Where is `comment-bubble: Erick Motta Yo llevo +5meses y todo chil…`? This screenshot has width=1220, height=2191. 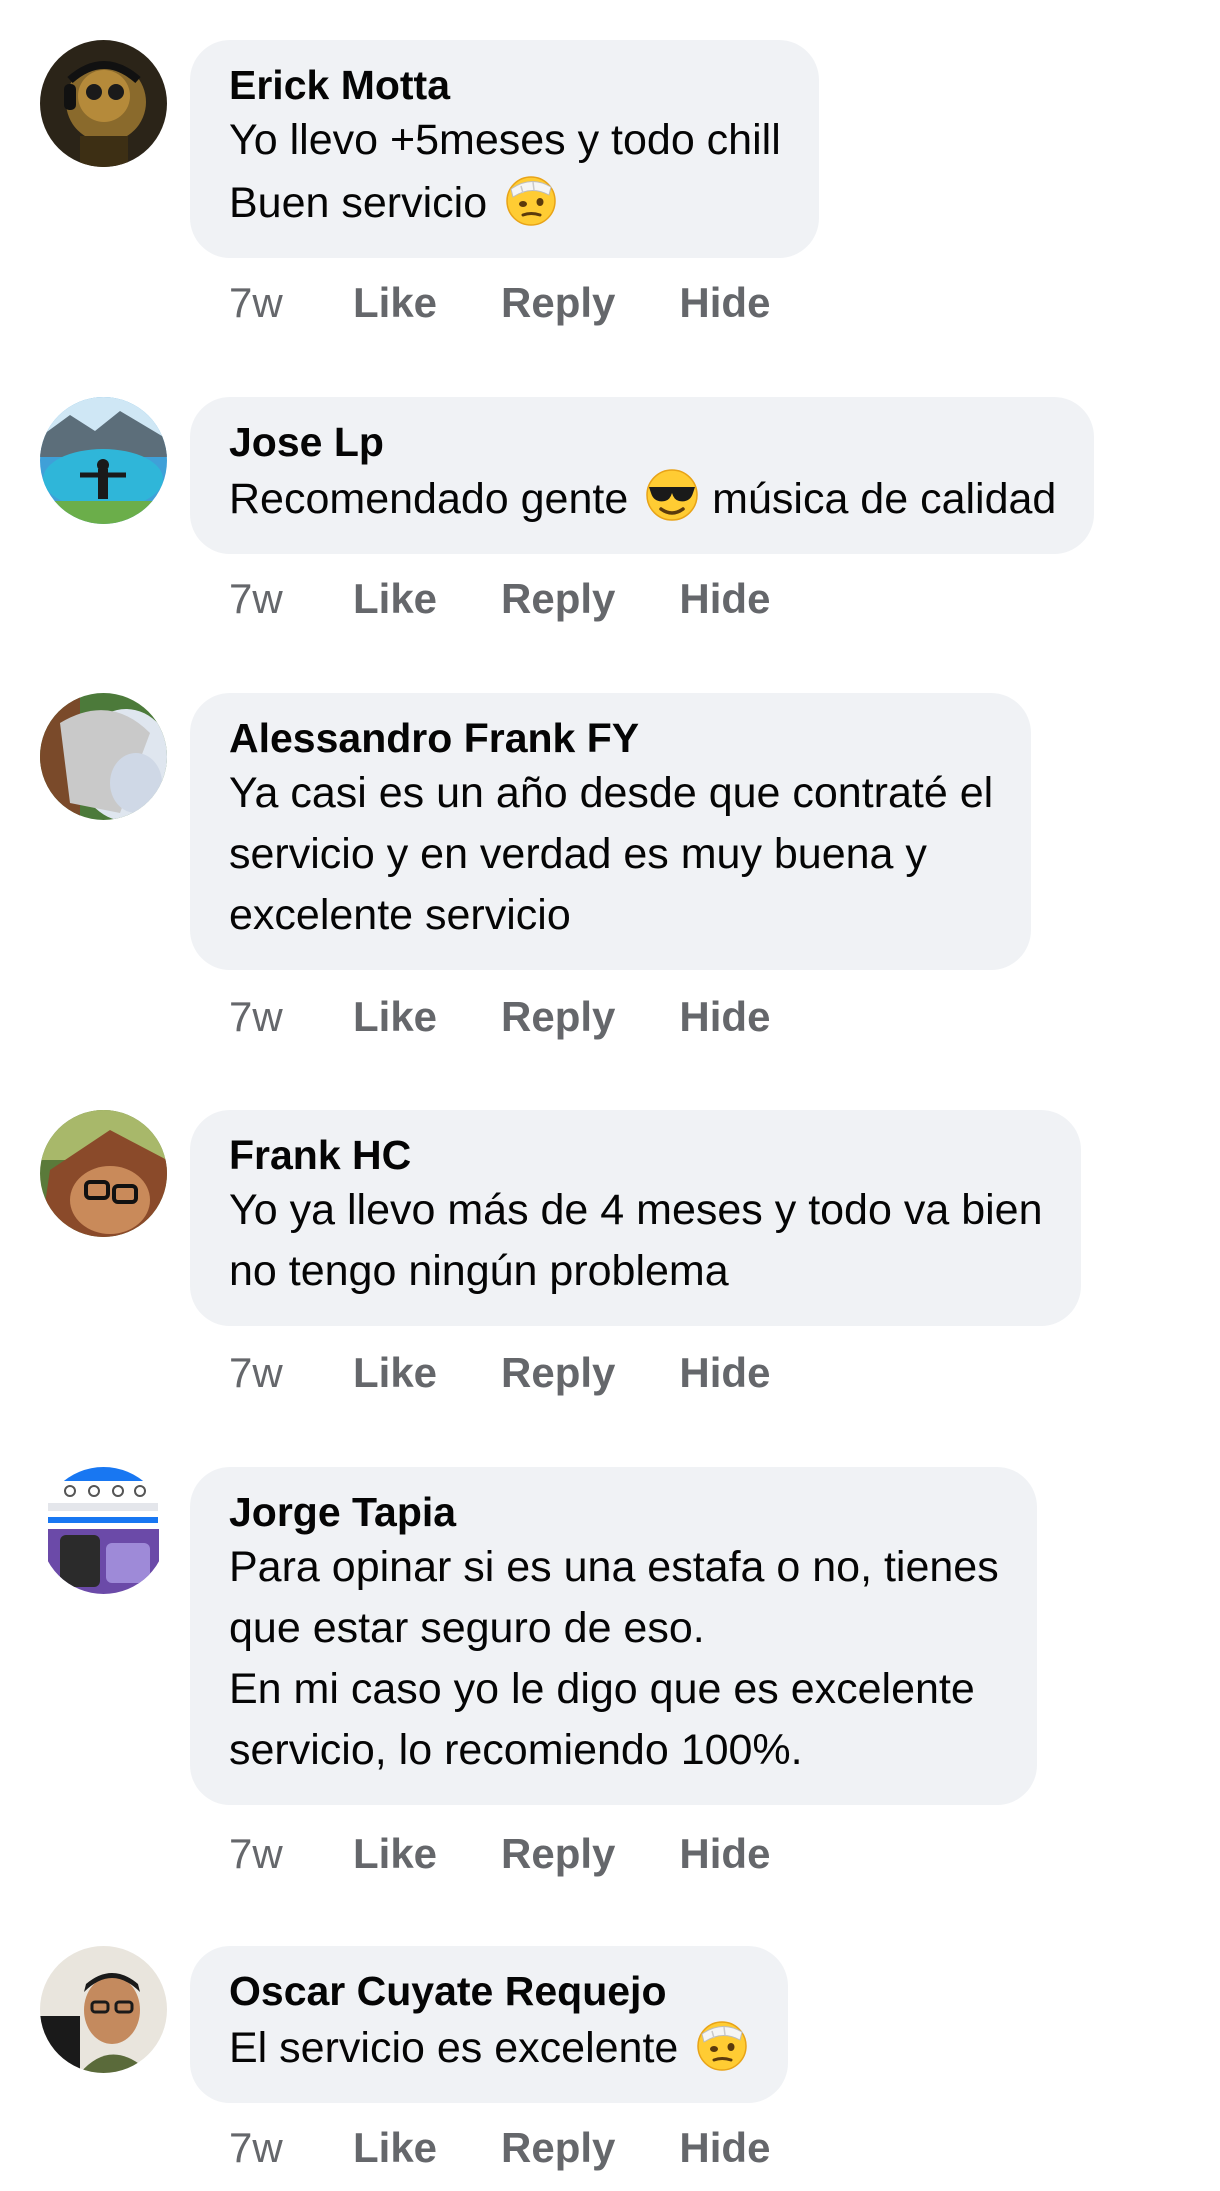
comment-bubble: Erick Motta Yo llevo +5meses y todo chil… is located at coordinates (504, 149).